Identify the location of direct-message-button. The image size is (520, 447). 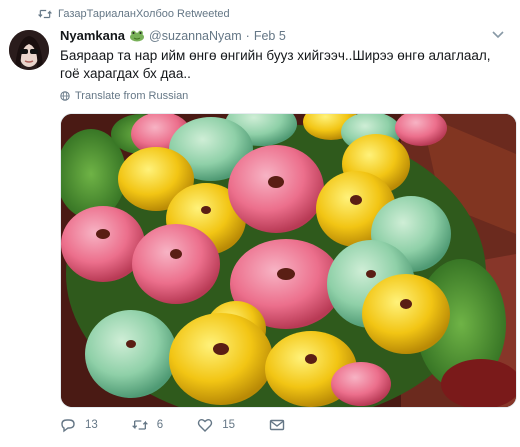
(277, 425).